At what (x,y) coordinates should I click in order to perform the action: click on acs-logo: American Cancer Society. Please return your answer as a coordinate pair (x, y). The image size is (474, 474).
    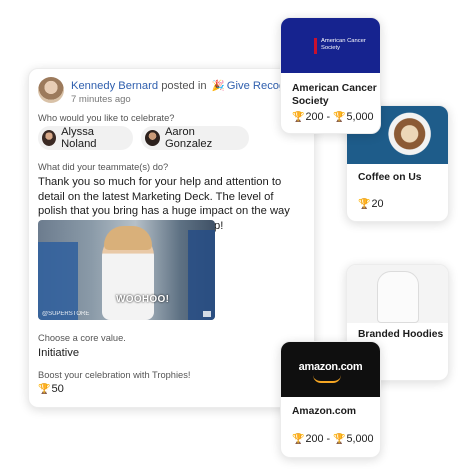
    Looking at the image, I should click on (330, 45).